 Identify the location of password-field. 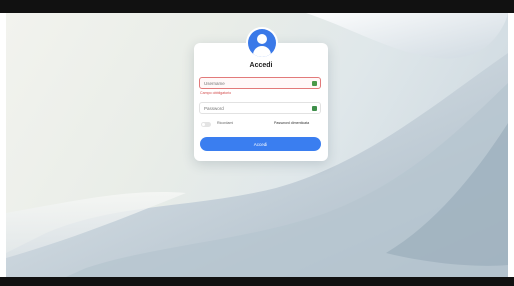
(260, 108).